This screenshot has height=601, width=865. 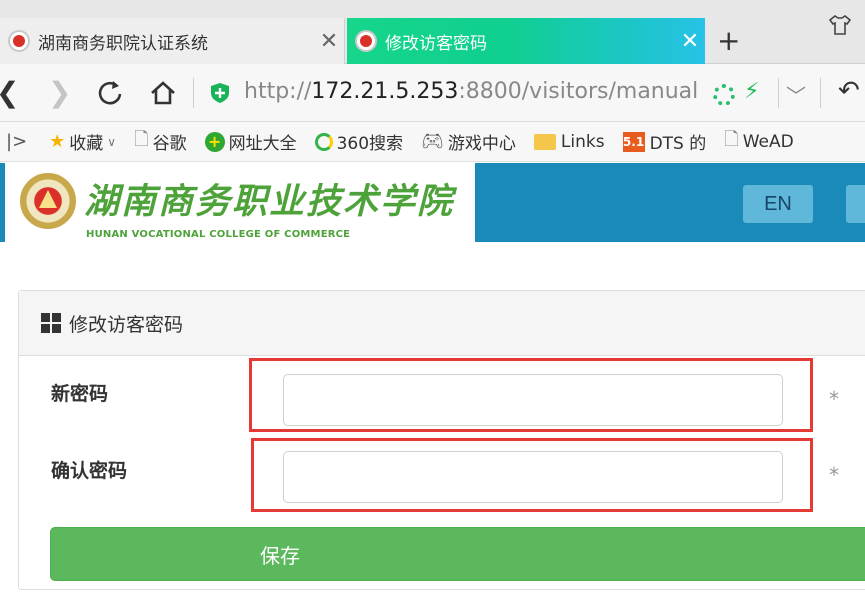 I want to click on new-password-label: 新密码, so click(x=80, y=394).